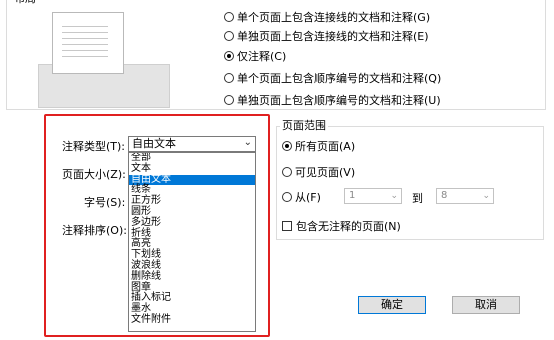 The image size is (554, 340). I want to click on checkbox-label: 包含无注释的页面(N), so click(348, 226).